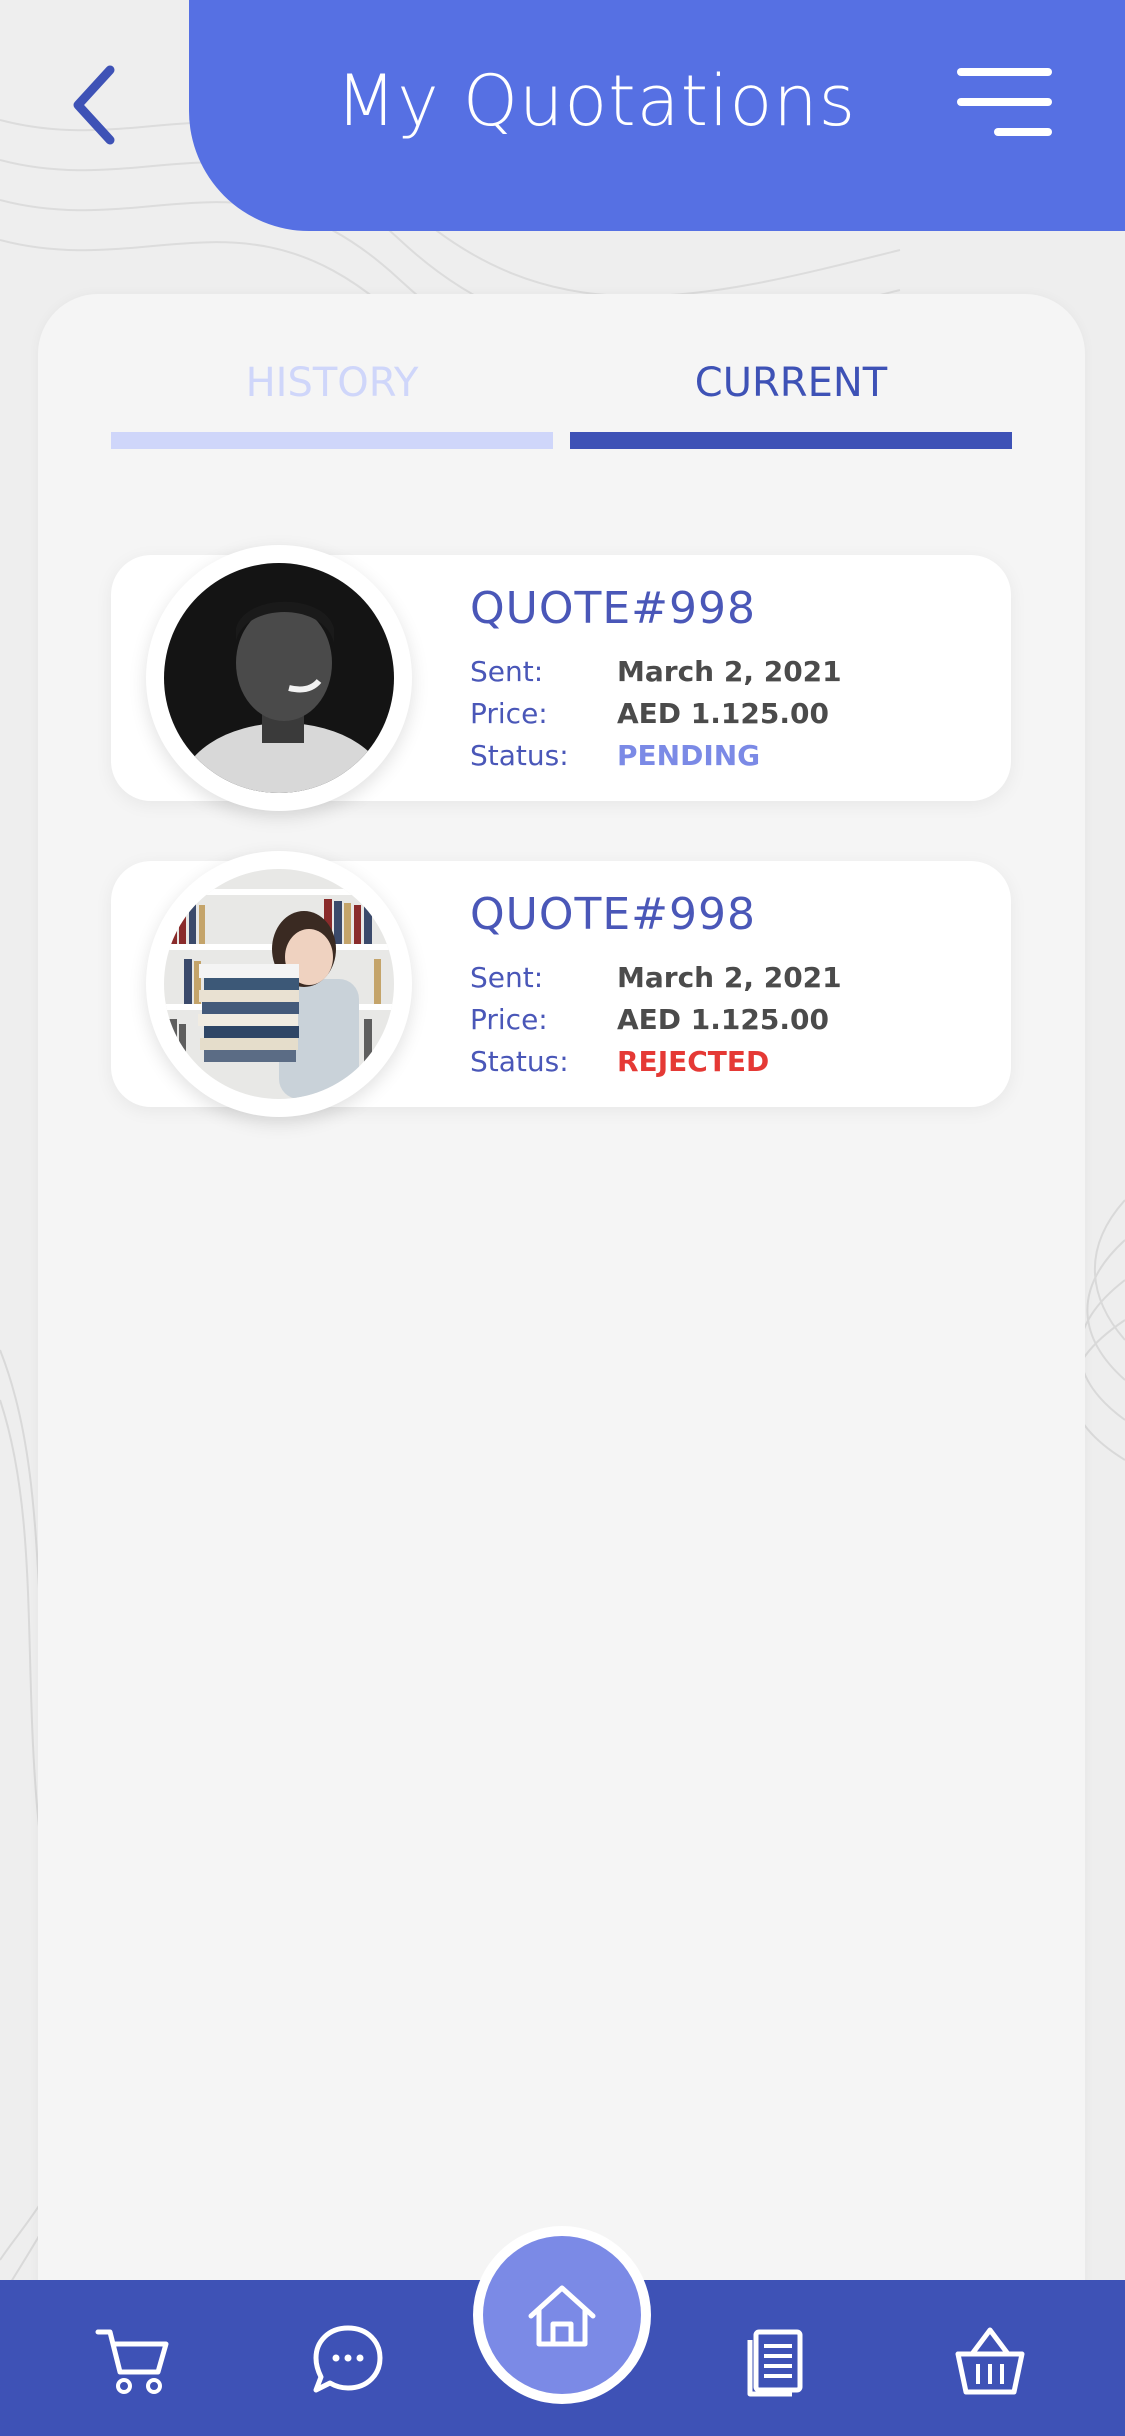 The image size is (1125, 2436). I want to click on back-button, so click(95, 105).